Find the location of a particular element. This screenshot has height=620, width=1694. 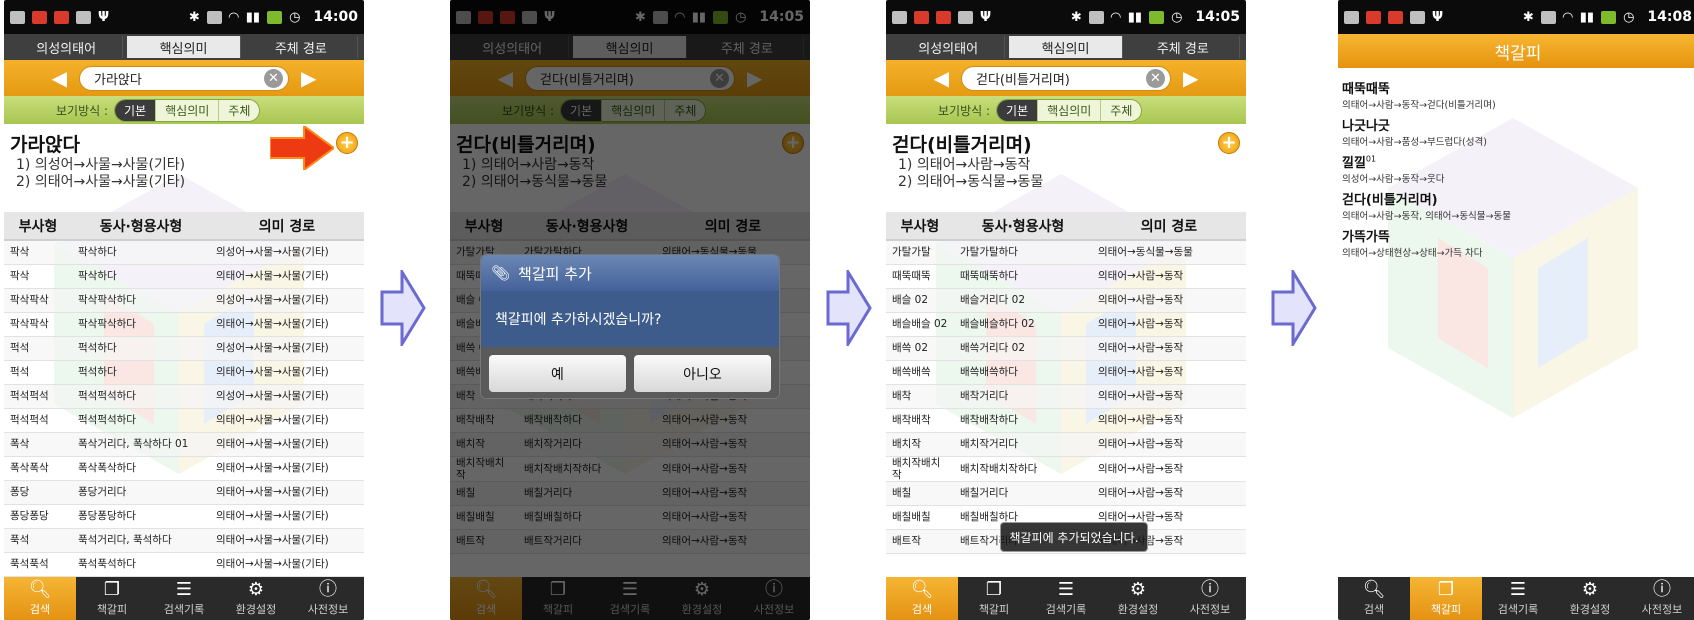

view-mode-bar: 보기방식 : 기본핵심의미주체 is located at coordinates (184, 110).